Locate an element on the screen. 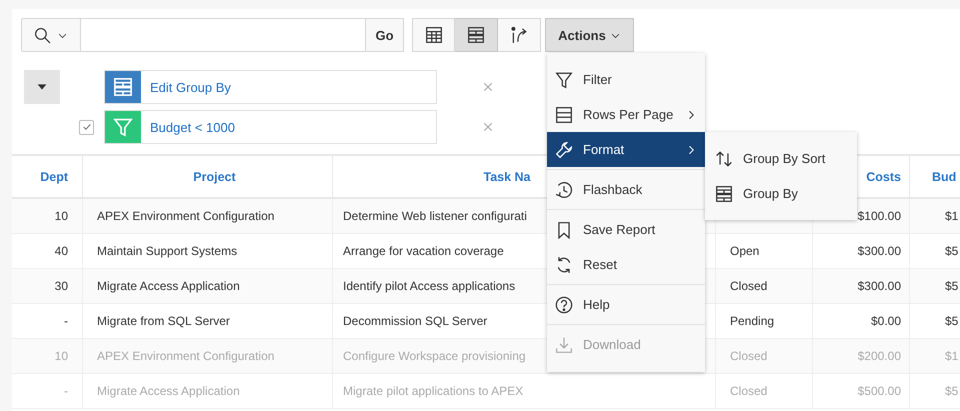  column-header: Dept is located at coordinates (54, 177).